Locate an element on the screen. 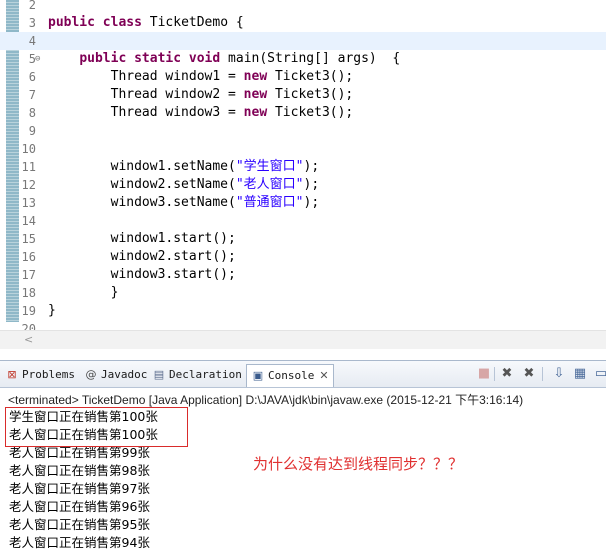 This screenshot has width=606, height=551. editor-horizontal-scrollbar: < is located at coordinates (303, 339).